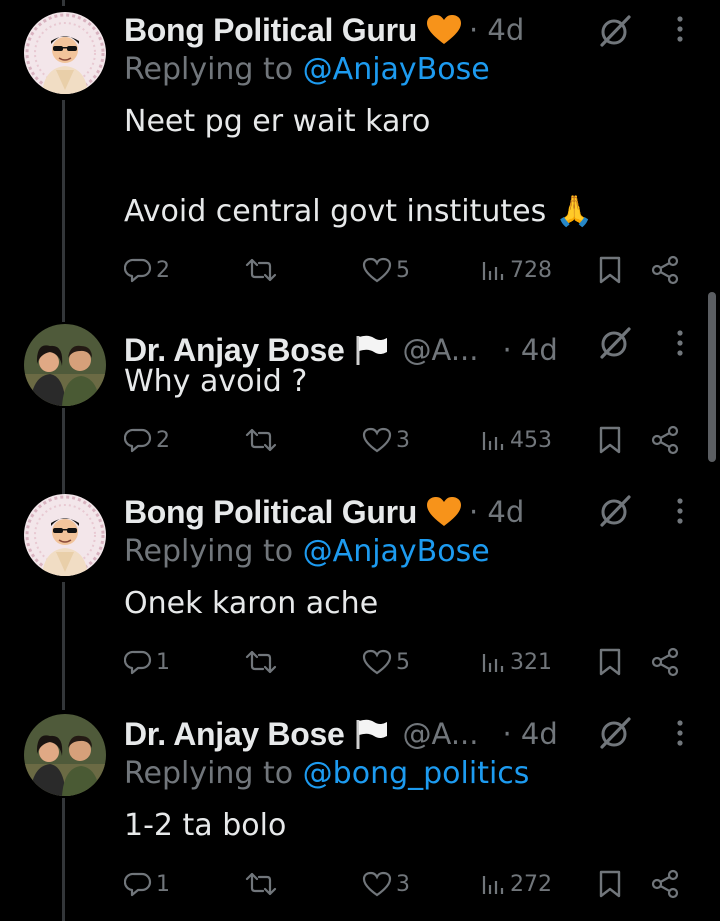 This screenshot has height=921, width=720. Describe the element at coordinates (516, 884) in the screenshot. I see `views-button: 272` at that location.